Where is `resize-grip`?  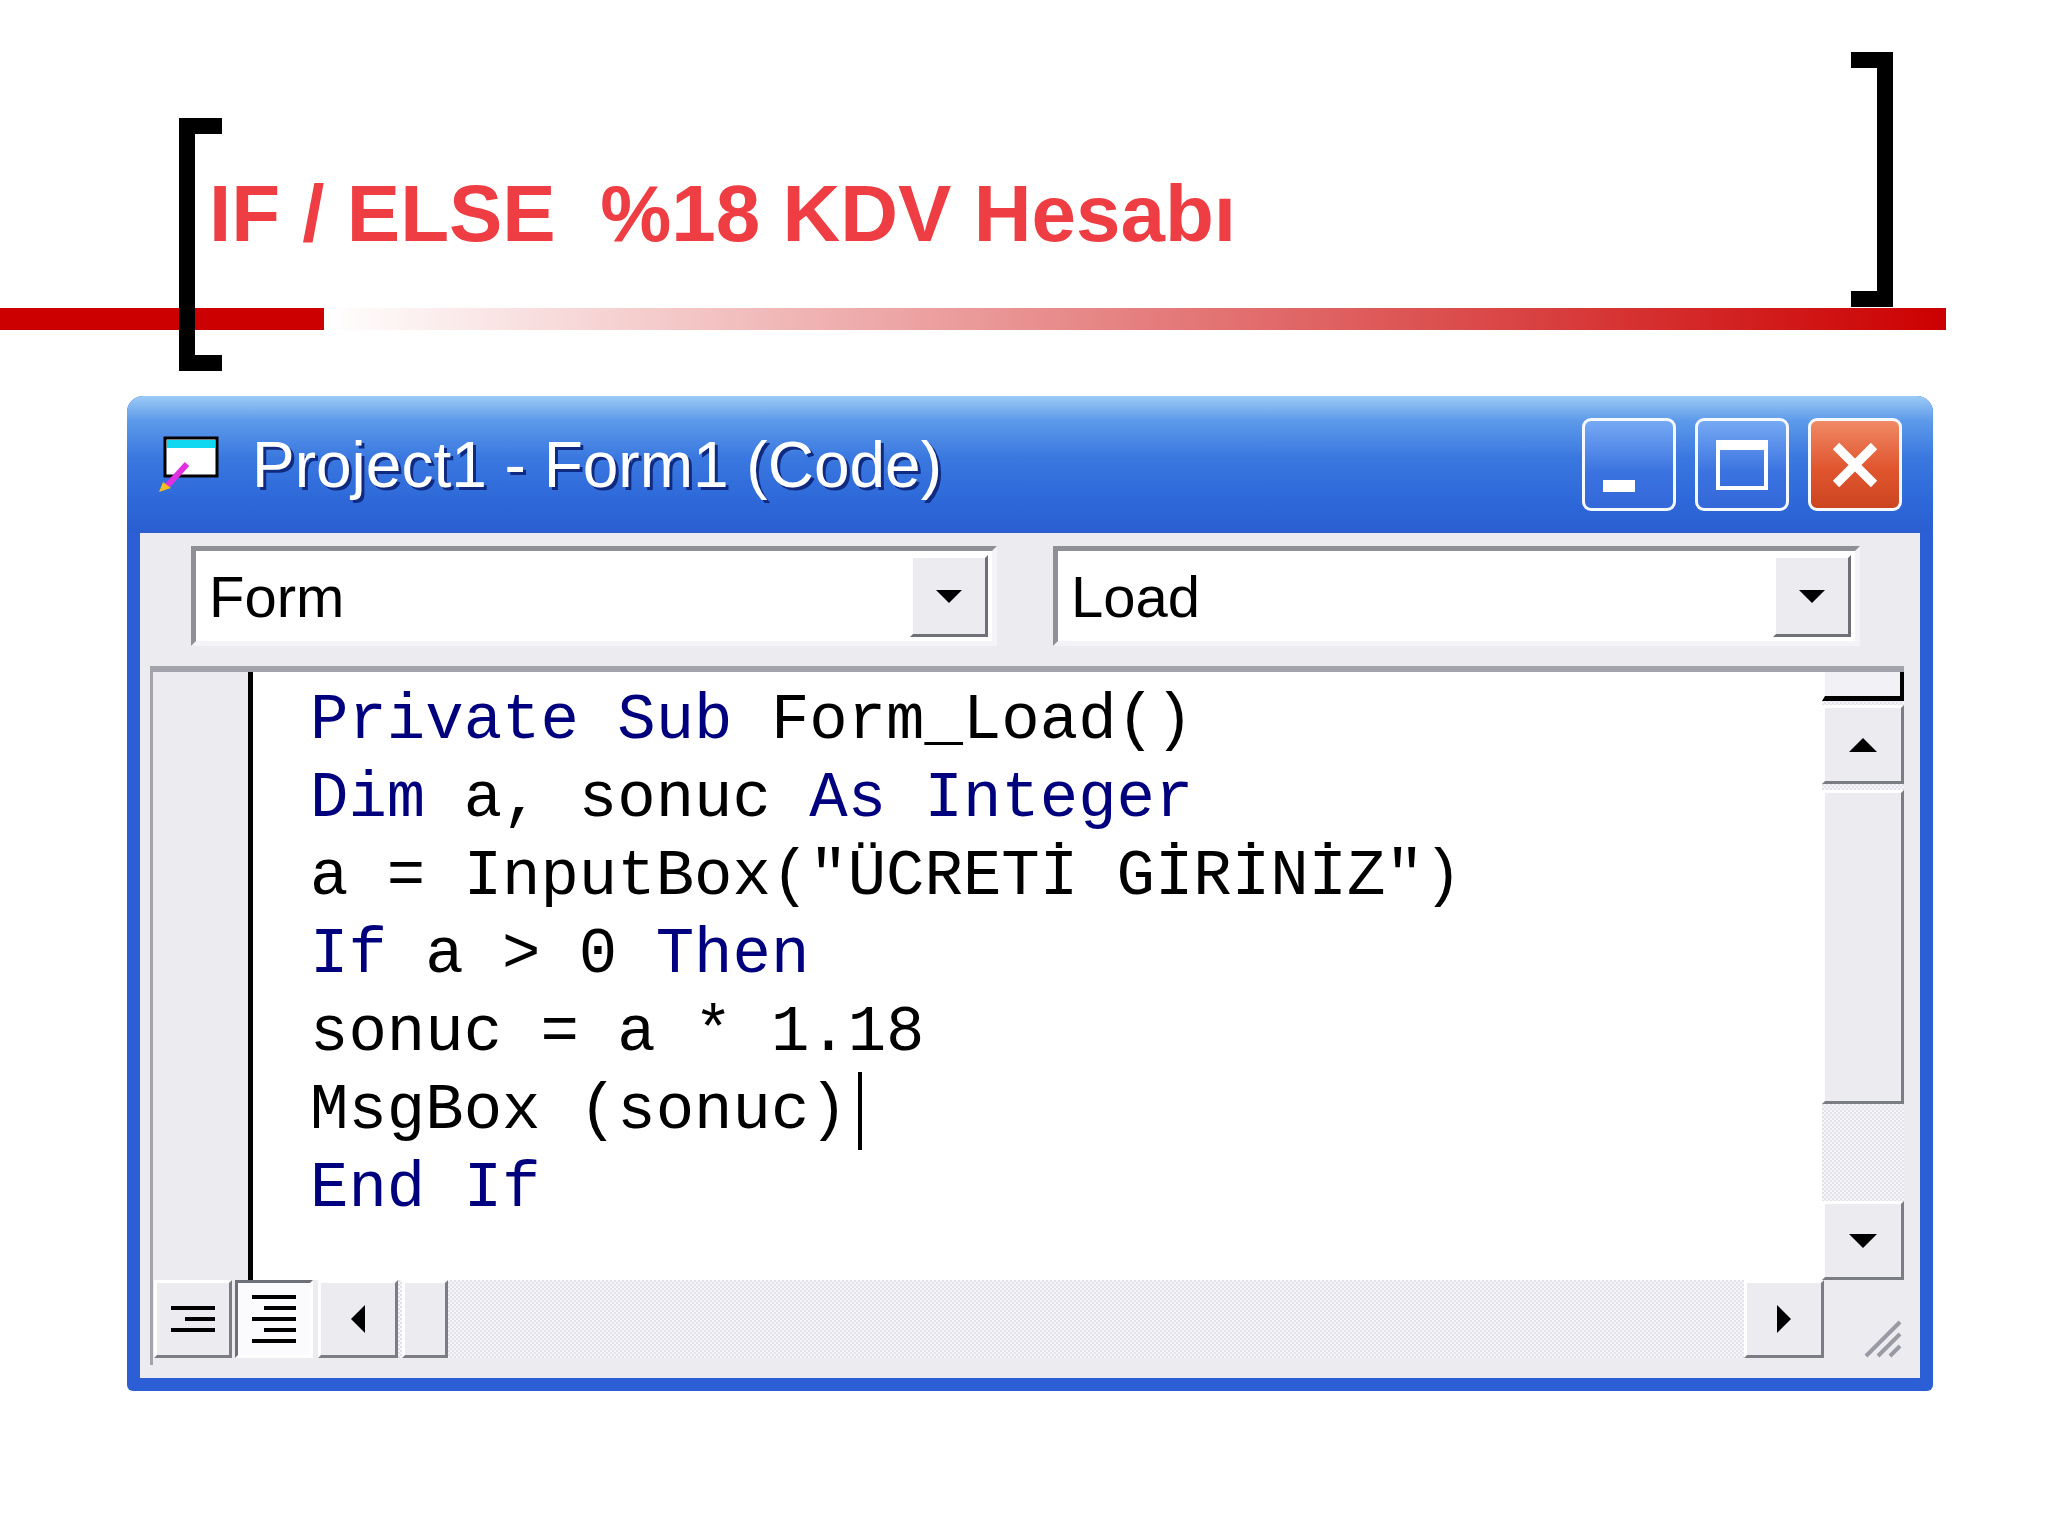 resize-grip is located at coordinates (1882, 1338).